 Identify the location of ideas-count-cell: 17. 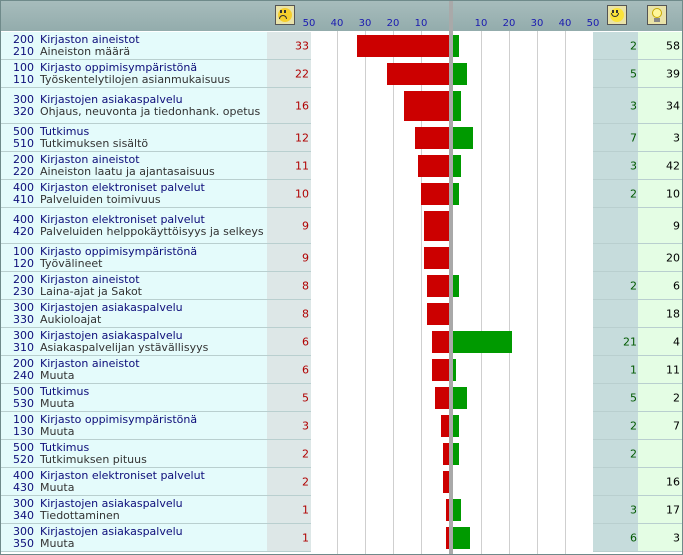
(660, 510).